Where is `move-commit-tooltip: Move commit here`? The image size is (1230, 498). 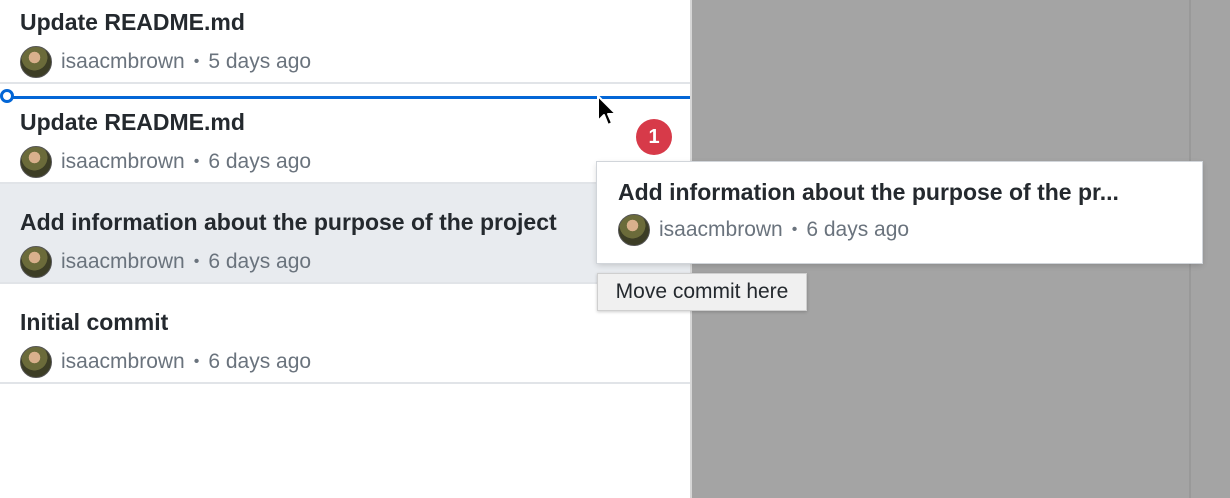
move-commit-tooltip: Move commit here is located at coordinates (702, 292).